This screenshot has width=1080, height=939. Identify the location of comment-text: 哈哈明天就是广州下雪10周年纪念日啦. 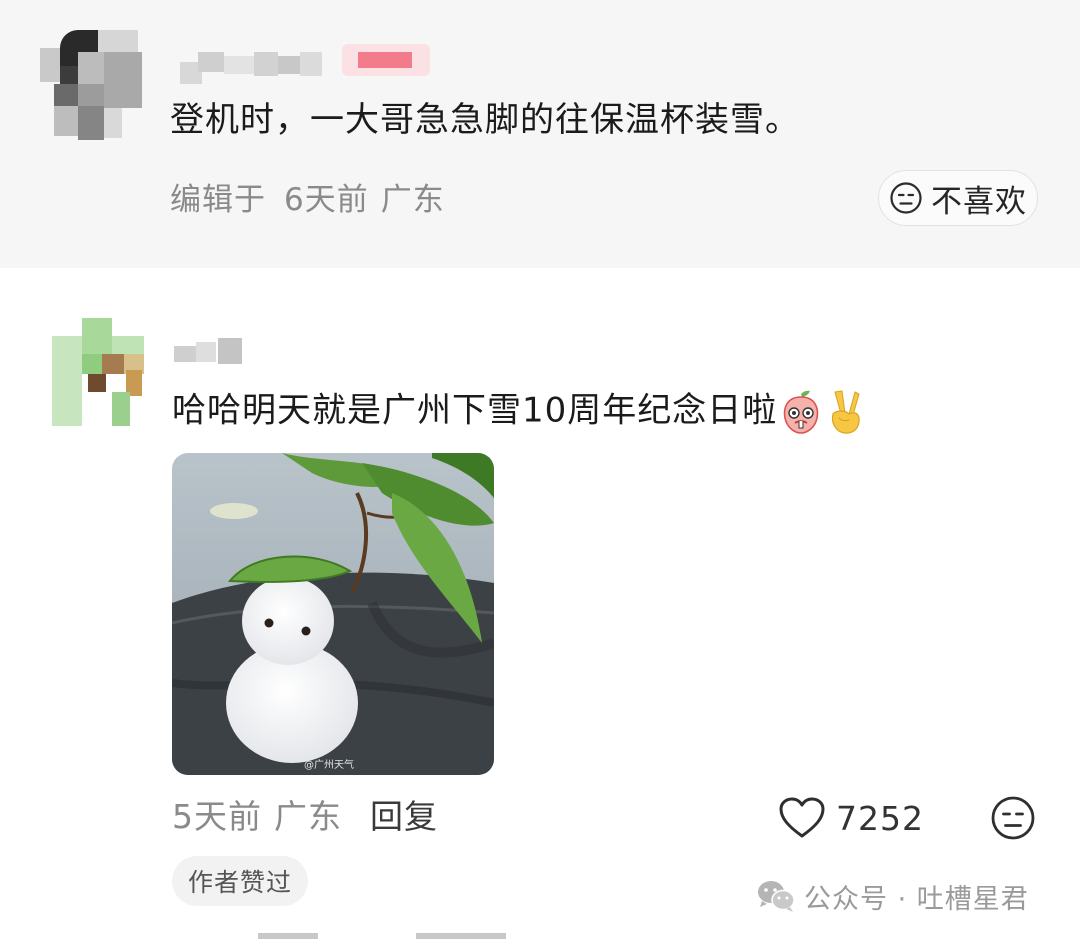
(519, 412).